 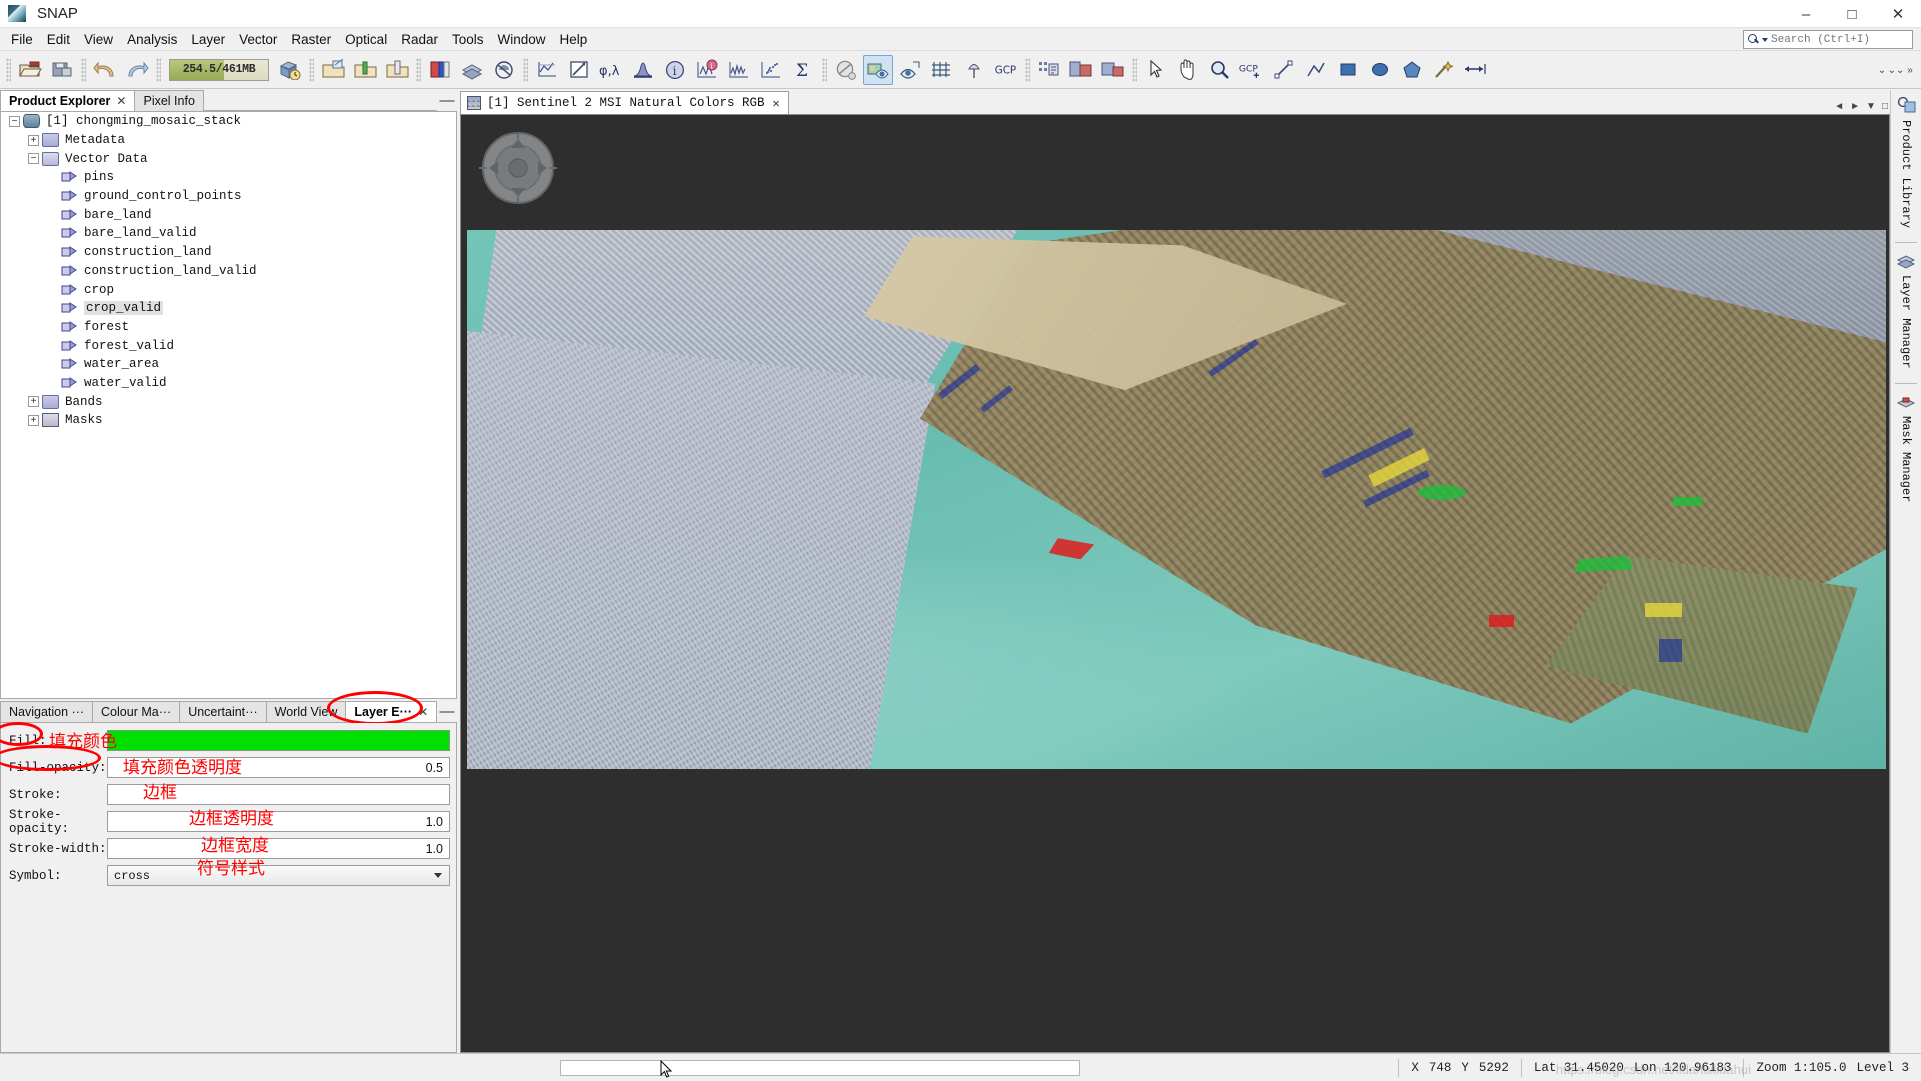 I want to click on tree-row-bands: + Bands, so click(x=228, y=401).